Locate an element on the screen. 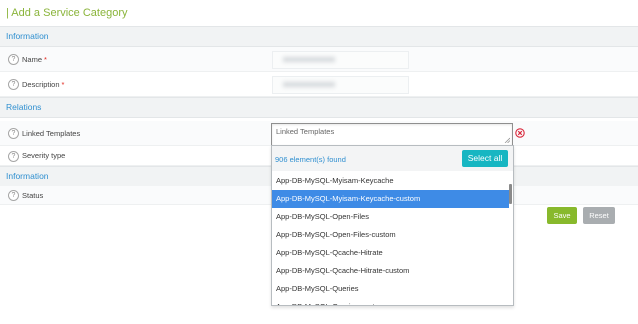  reset-button: Reset is located at coordinates (599, 215).